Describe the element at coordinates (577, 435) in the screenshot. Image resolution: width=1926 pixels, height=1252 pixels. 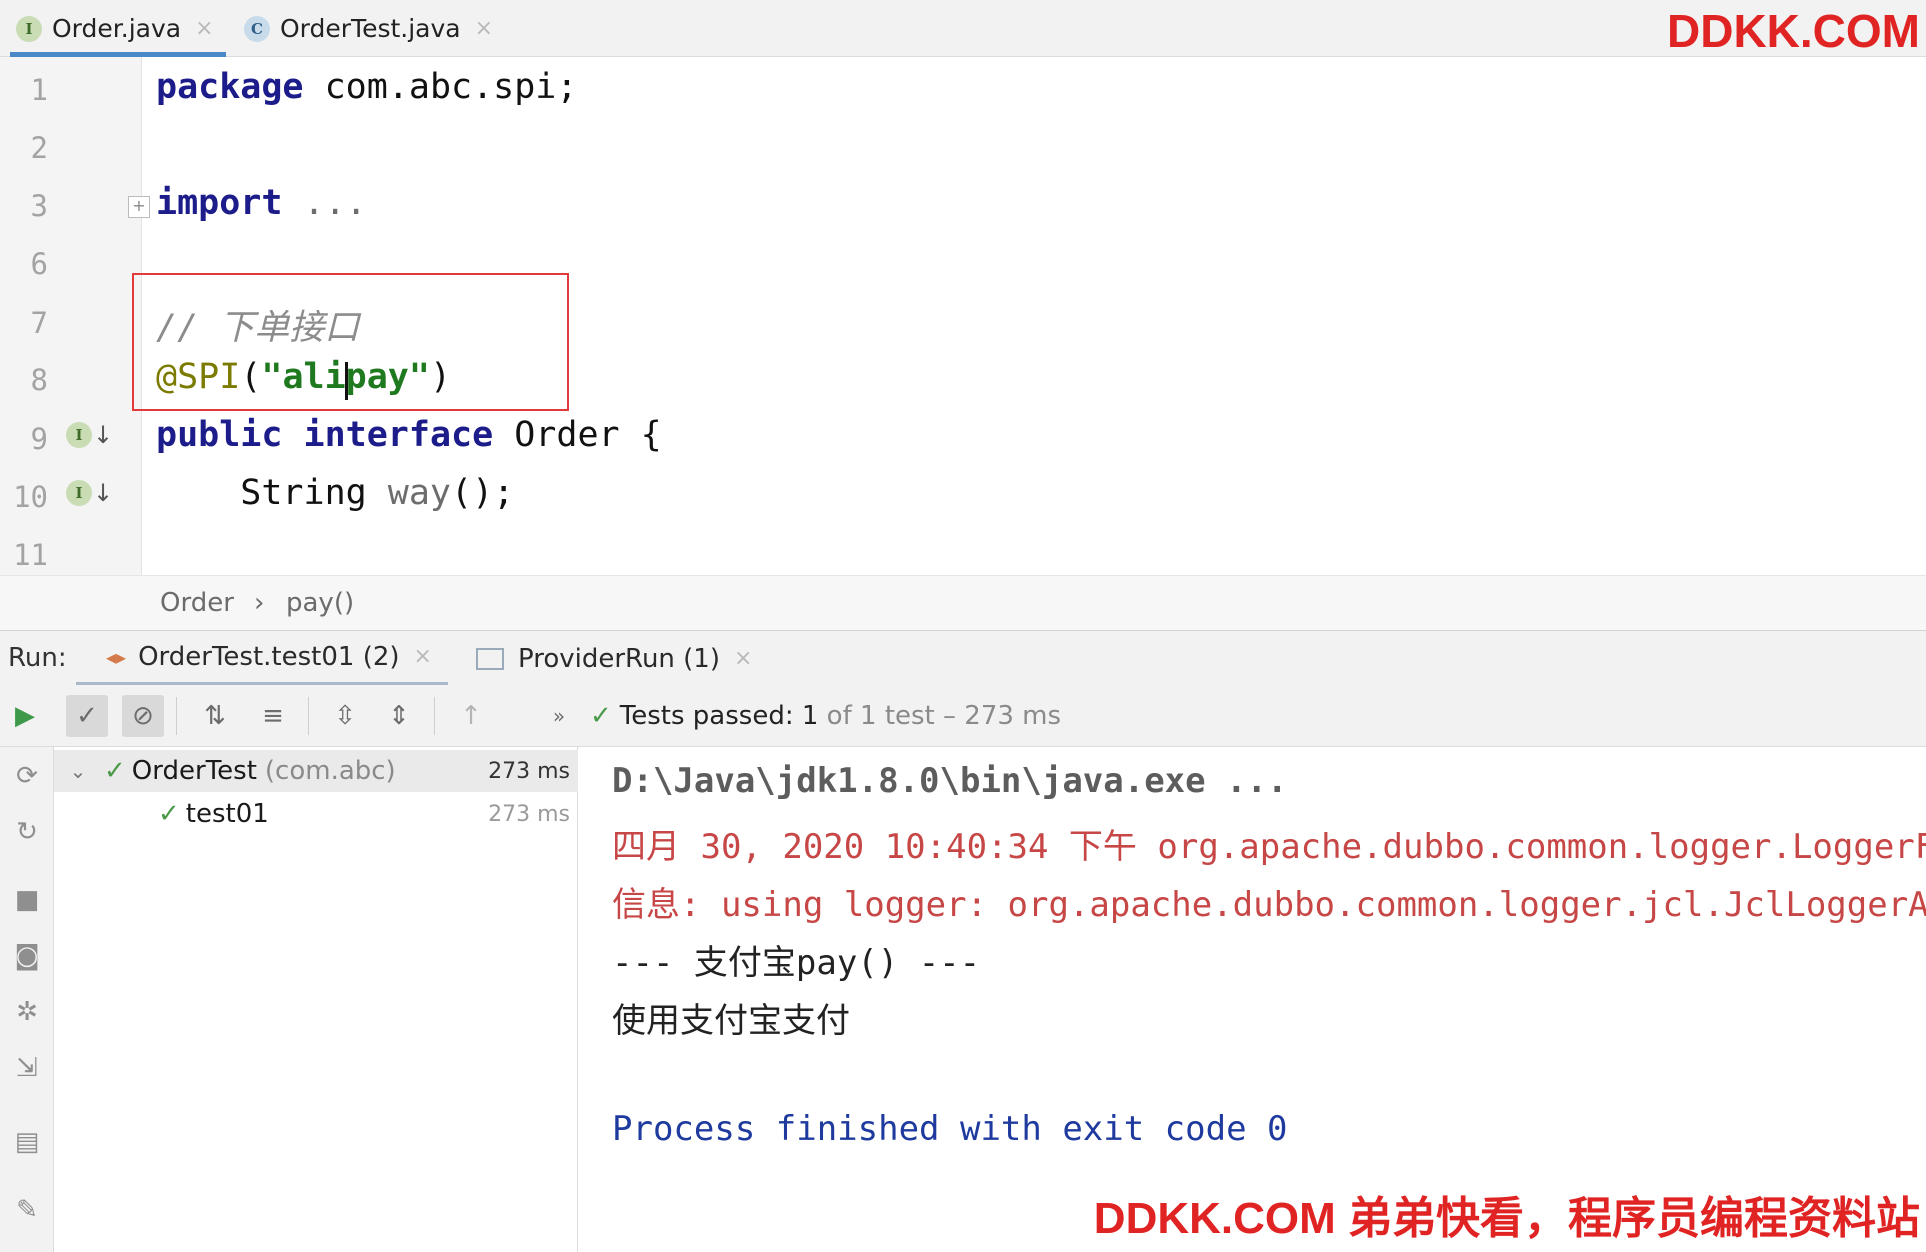
I see `code-text: Order {` at that location.